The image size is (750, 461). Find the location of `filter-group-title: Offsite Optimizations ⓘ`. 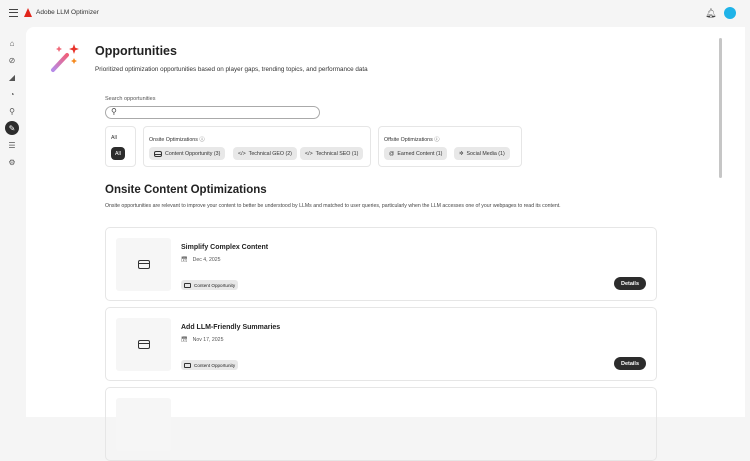

filter-group-title: Offsite Optimizations ⓘ is located at coordinates (412, 140).